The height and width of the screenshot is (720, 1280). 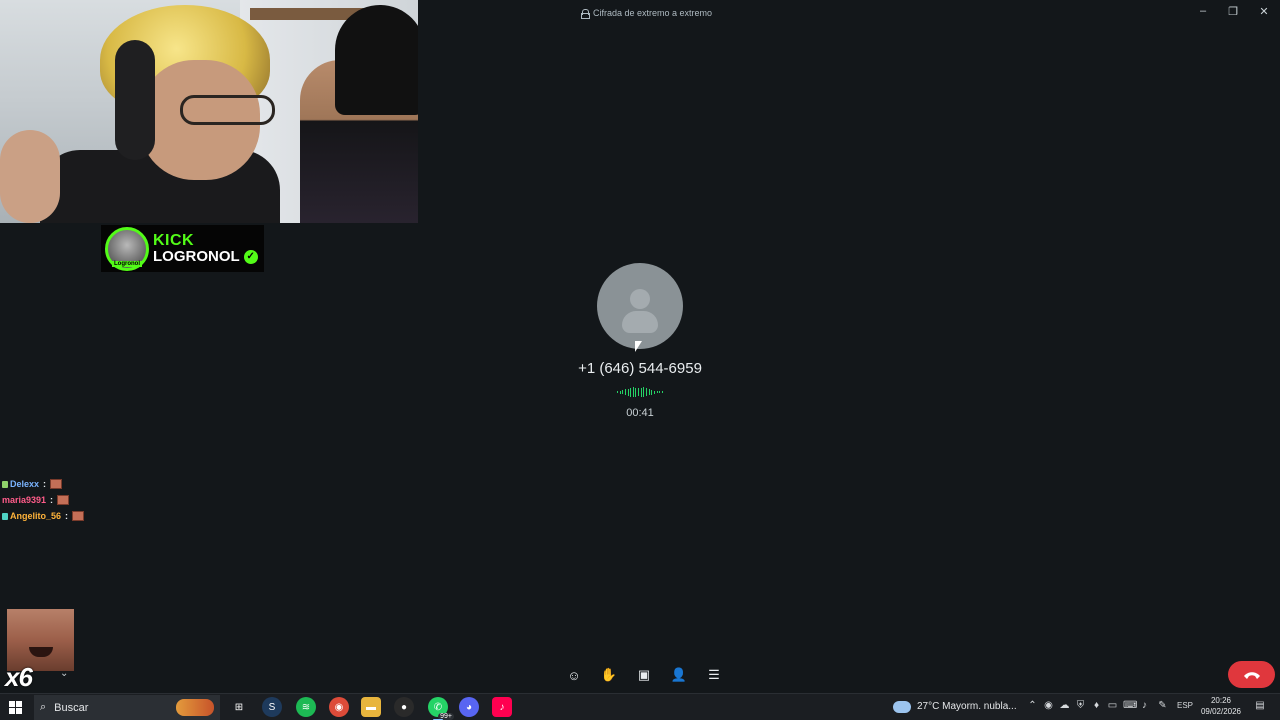 What do you see at coordinates (24, 500) in the screenshot?
I see `chat-username: maria9391` at bounding box center [24, 500].